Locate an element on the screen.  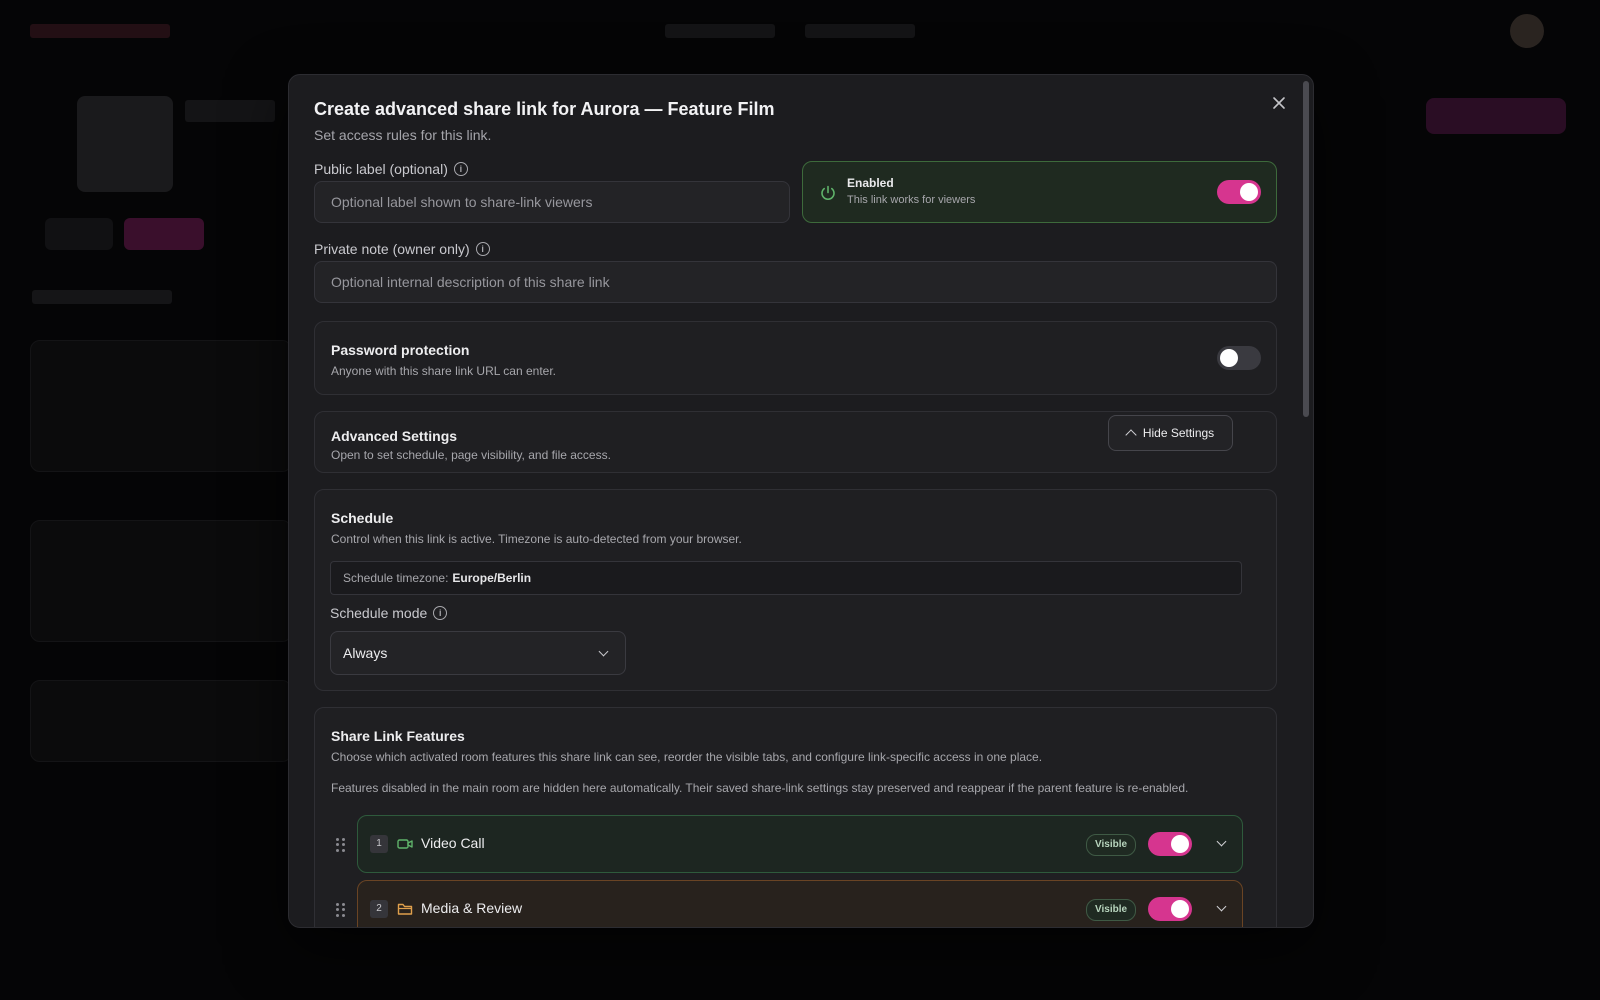
feature-row-media-review: 2 Media & Review Visible is located at coordinates (800, 903).